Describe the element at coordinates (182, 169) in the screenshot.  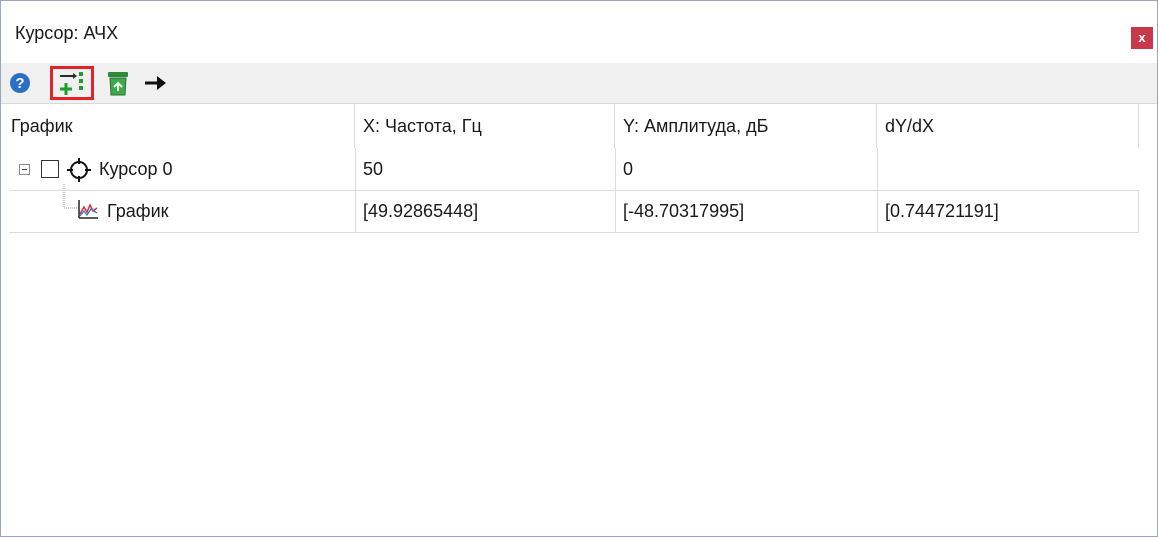
I see `tree-cell-cursor: Курсор 0` at that location.